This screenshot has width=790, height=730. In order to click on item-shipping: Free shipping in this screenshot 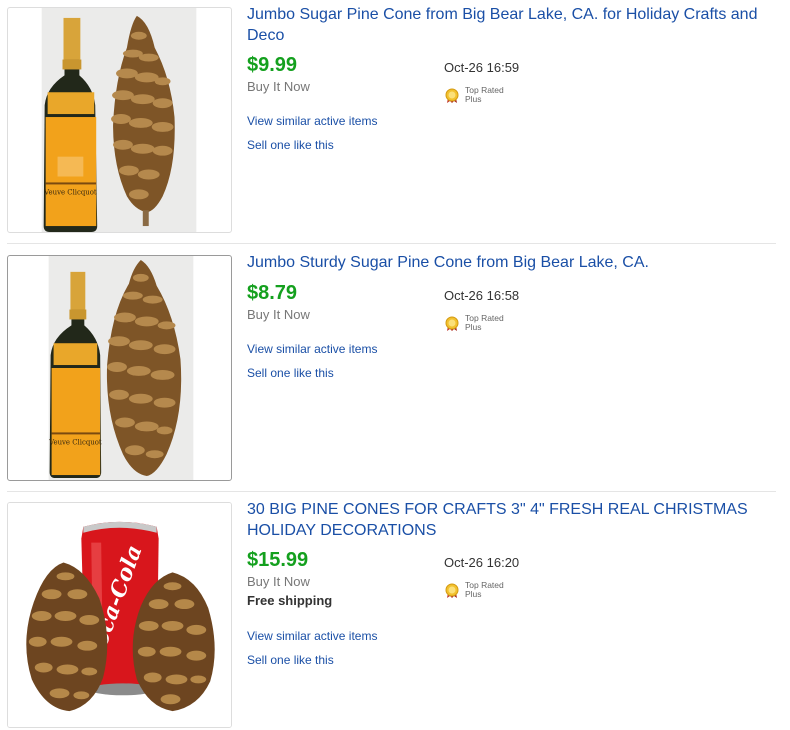, I will do `click(290, 600)`.